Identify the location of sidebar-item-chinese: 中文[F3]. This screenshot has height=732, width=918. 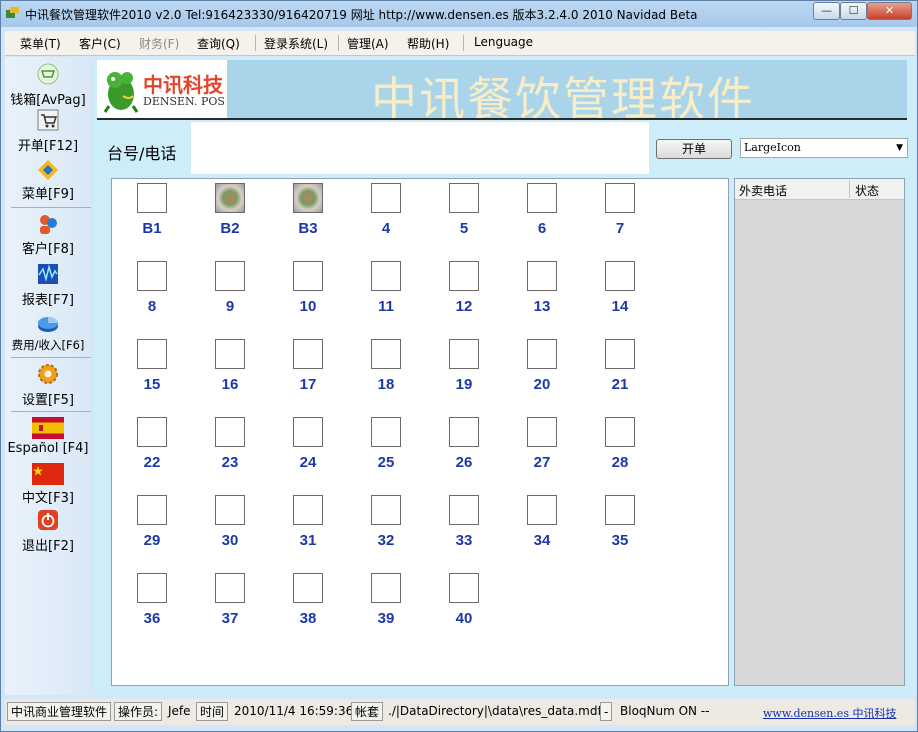
(48, 484).